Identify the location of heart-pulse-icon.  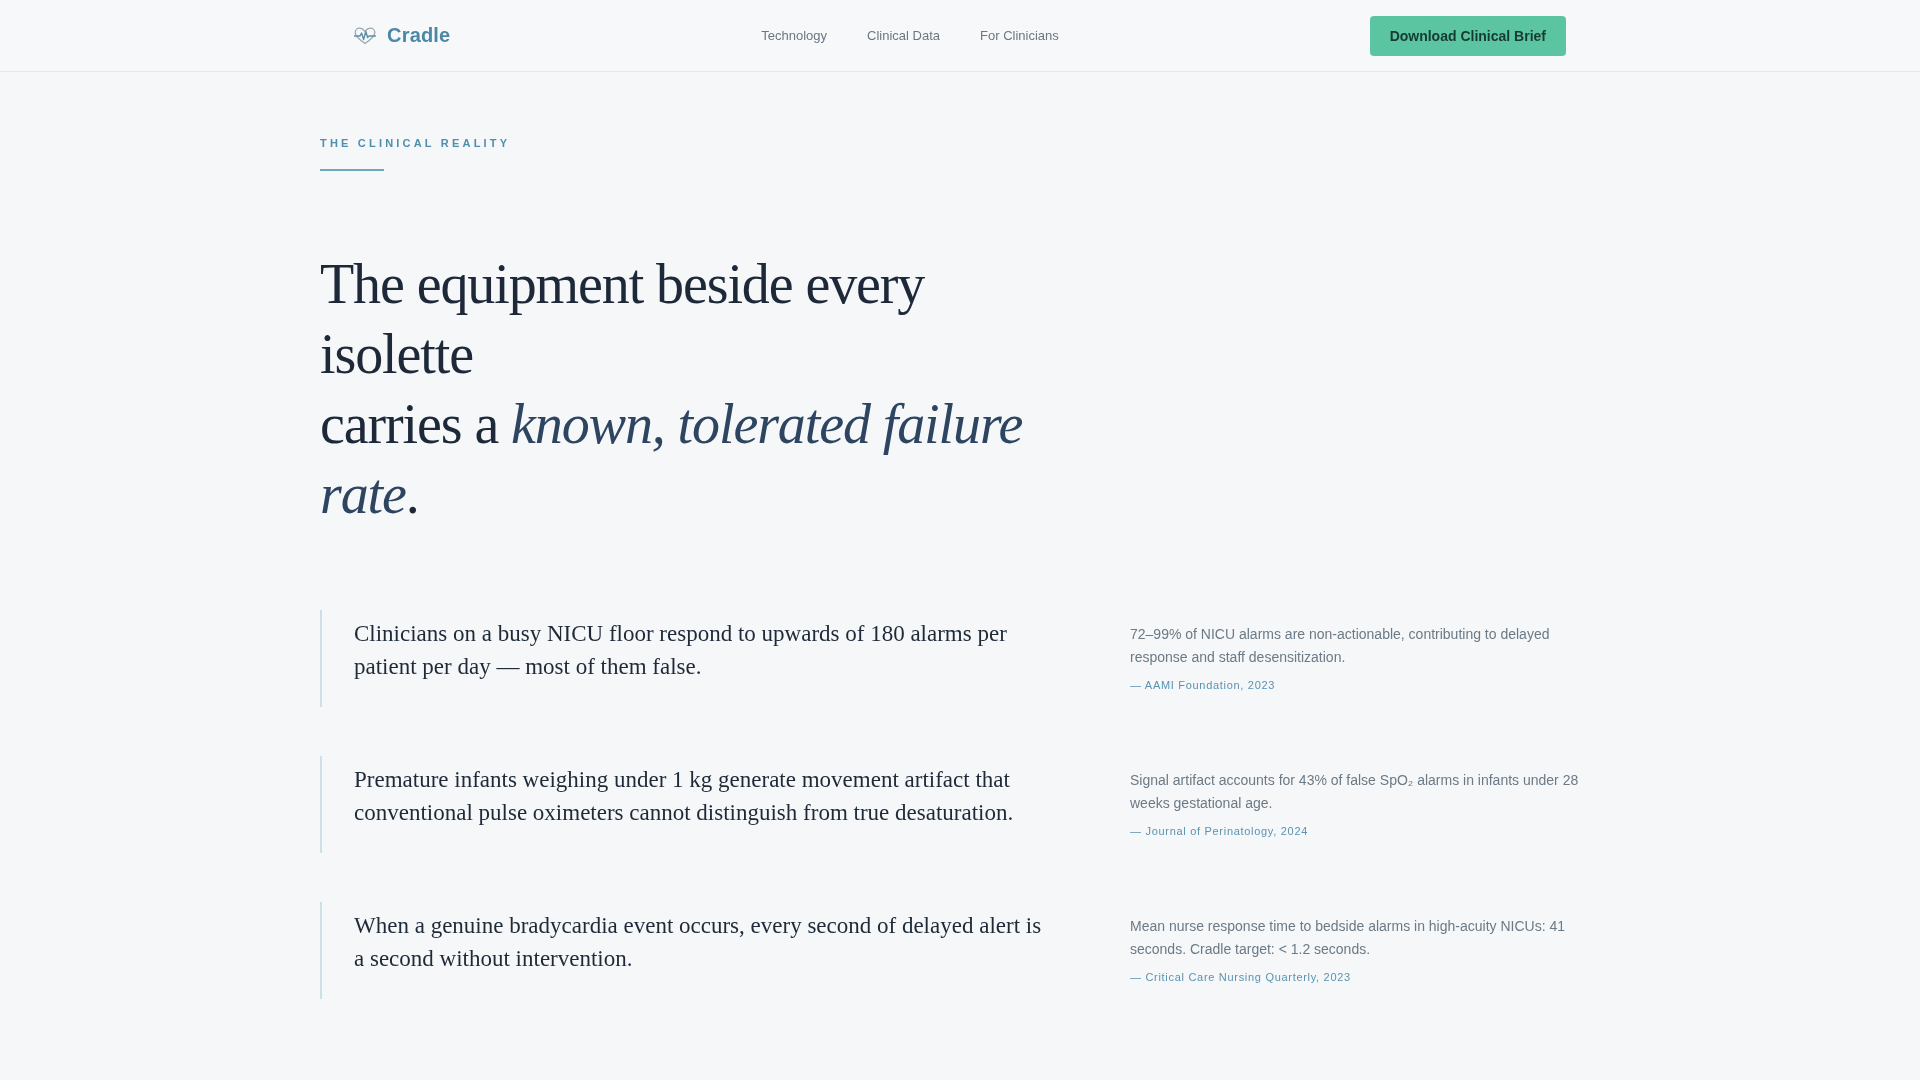
(365, 35).